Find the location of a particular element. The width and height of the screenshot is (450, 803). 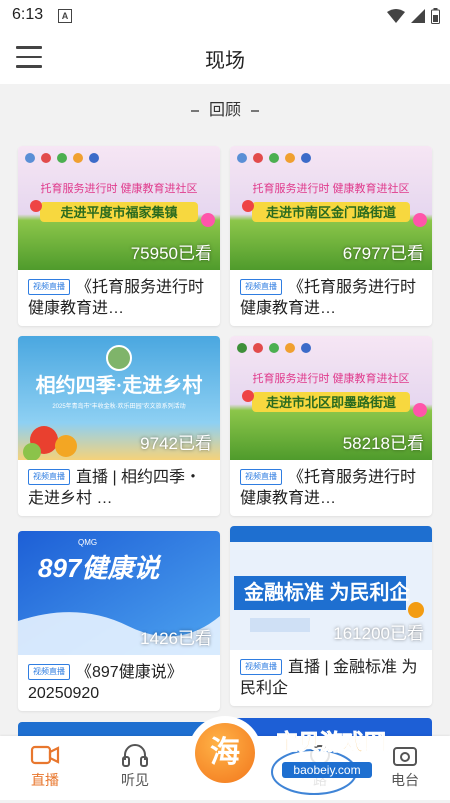

page-title: 现场 is located at coordinates (225, 61).